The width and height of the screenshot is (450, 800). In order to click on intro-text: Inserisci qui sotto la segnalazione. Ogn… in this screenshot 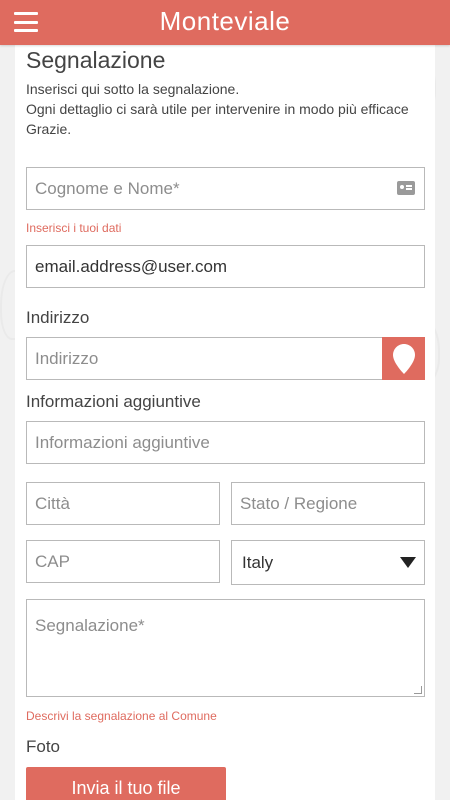, I will do `click(225, 109)`.